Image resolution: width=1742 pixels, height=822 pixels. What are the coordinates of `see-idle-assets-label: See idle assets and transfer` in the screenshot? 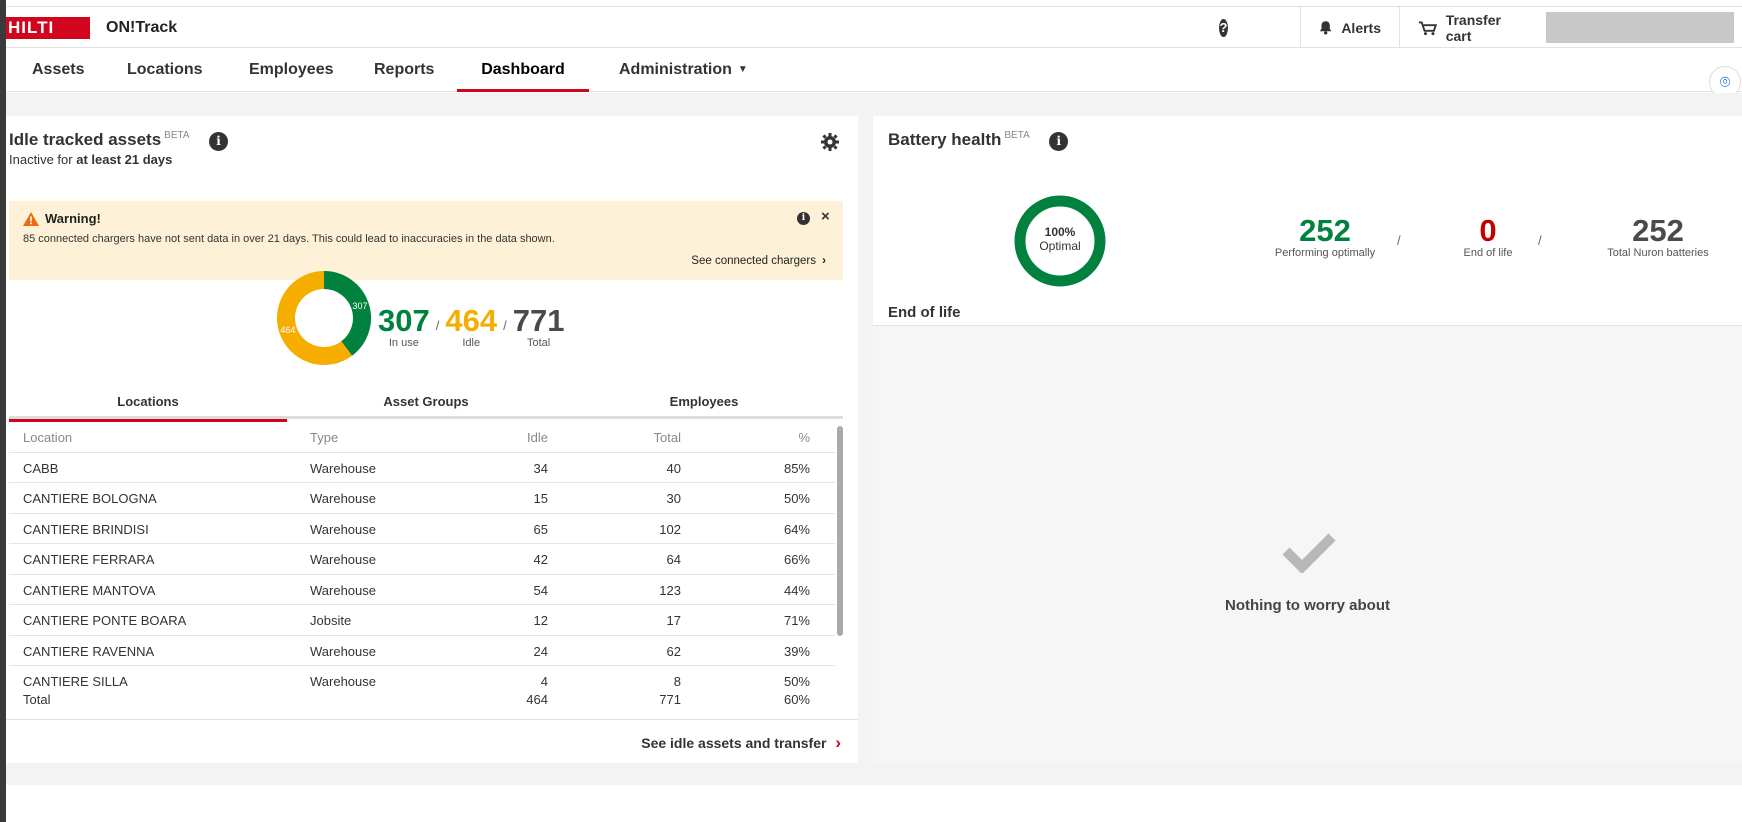 It's located at (734, 743).